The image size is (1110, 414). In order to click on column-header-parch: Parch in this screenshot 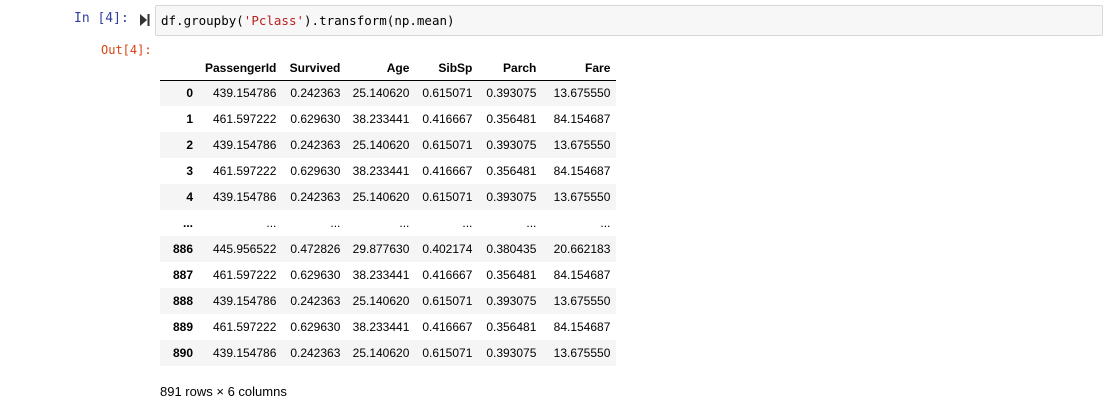, I will do `click(510, 68)`.